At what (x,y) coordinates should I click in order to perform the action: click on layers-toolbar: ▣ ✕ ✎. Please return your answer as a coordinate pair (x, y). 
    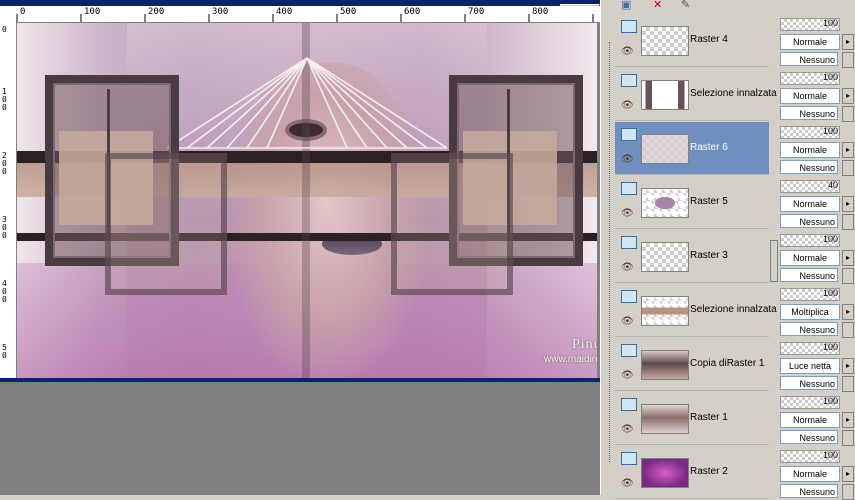
    Looking at the image, I should click on (728, 5).